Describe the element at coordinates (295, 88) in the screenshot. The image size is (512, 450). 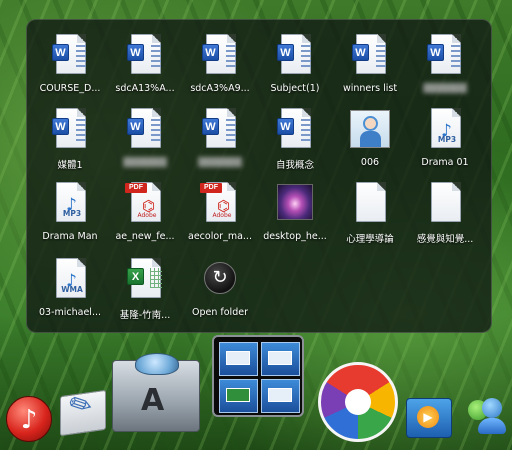
I see `stack-item-label: Subject(1)` at that location.